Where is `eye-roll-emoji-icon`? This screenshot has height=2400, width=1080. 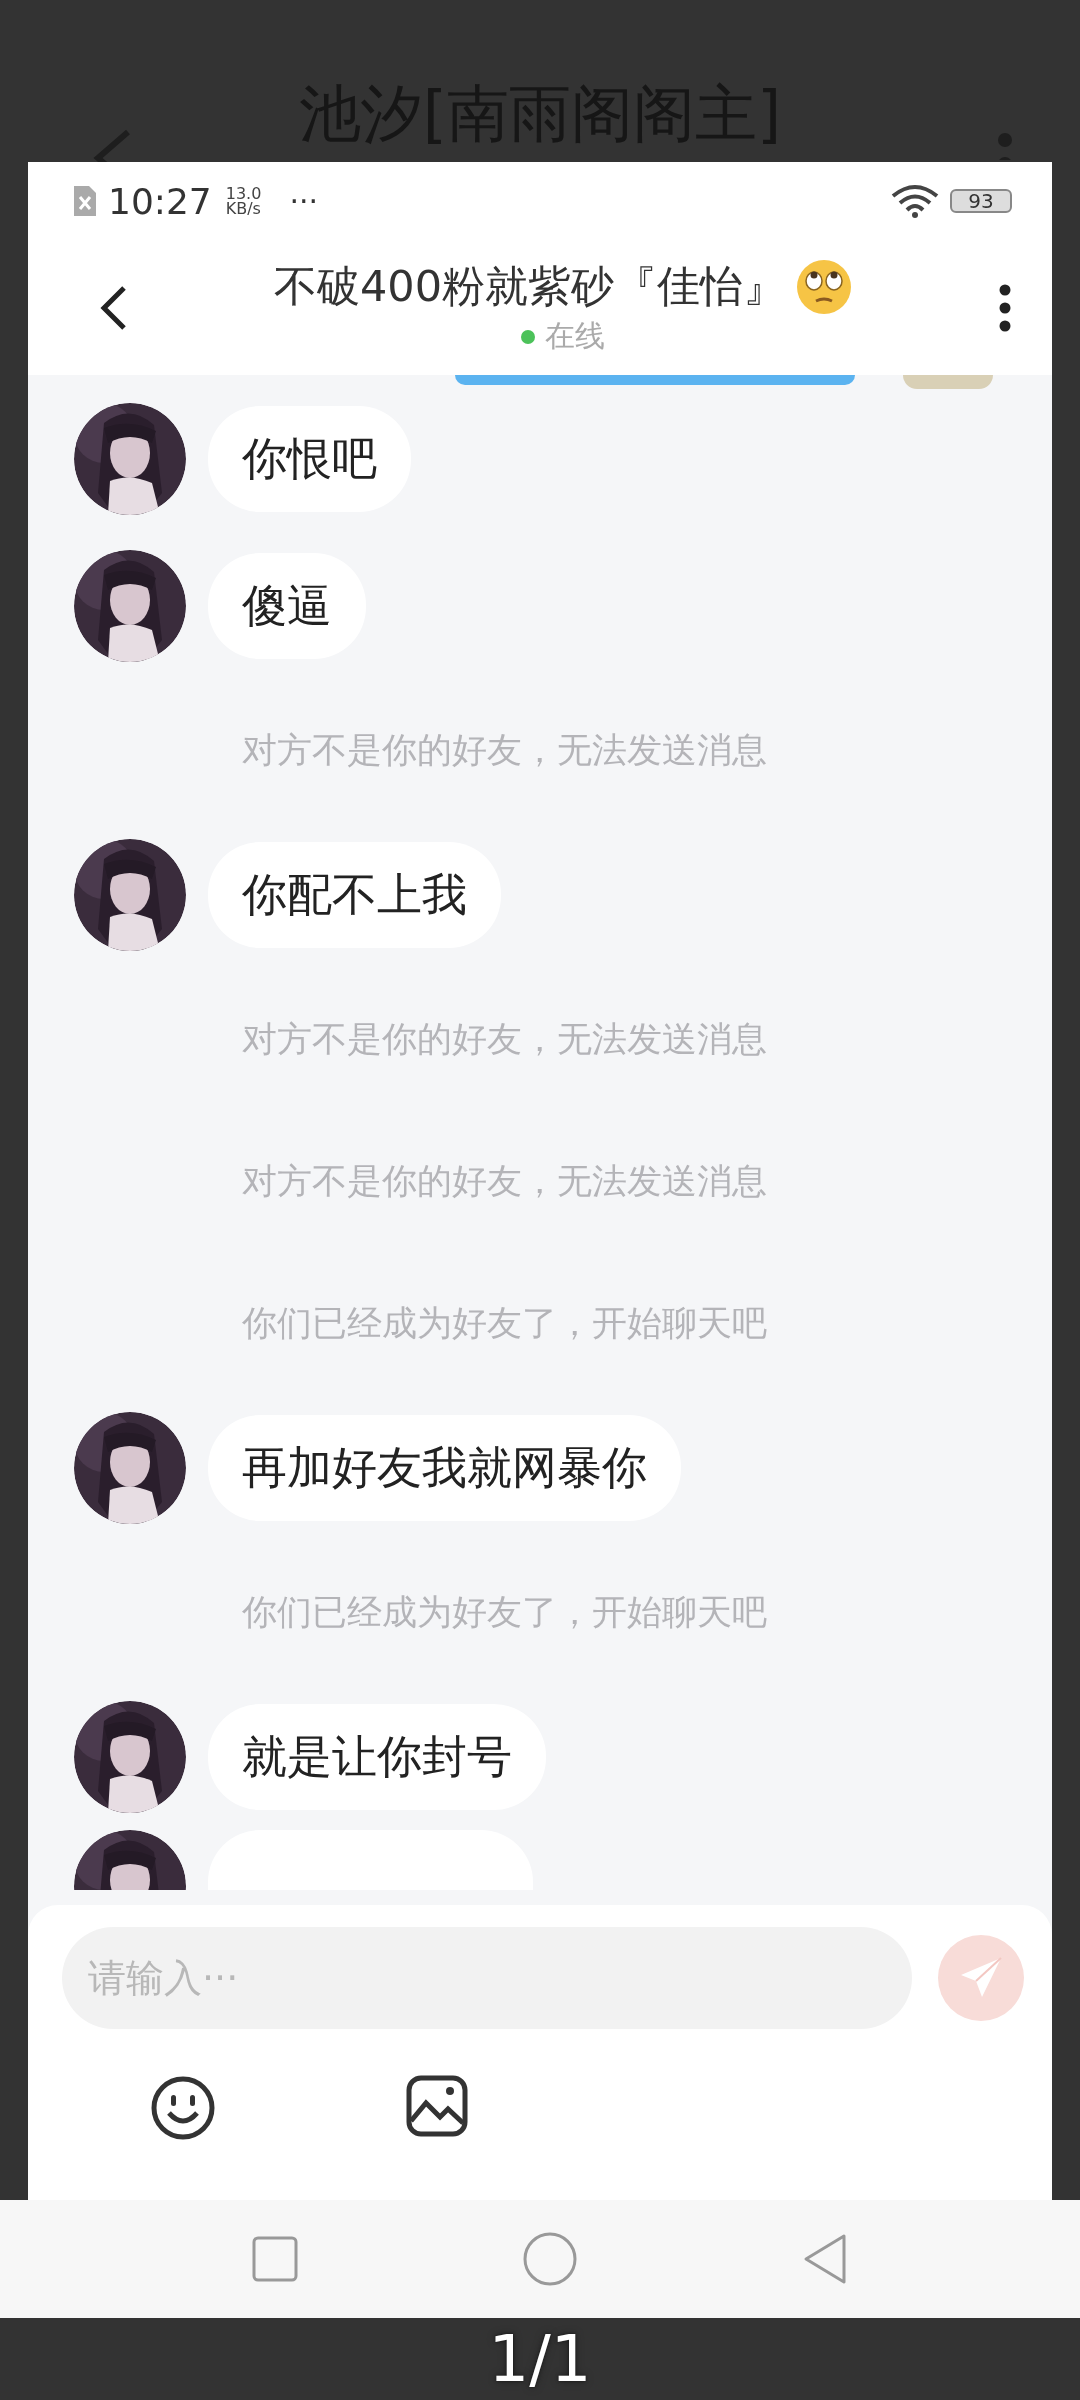 eye-roll-emoji-icon is located at coordinates (824, 287).